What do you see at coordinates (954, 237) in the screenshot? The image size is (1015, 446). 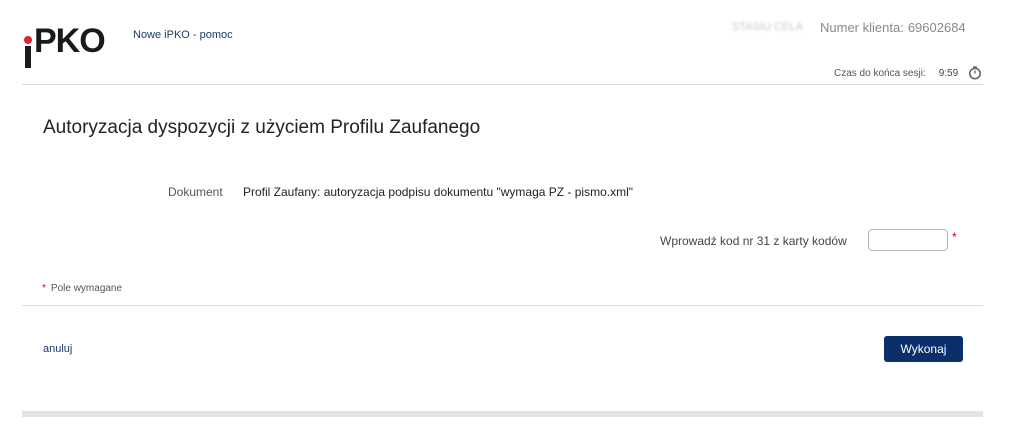 I see `required-star: *` at bounding box center [954, 237].